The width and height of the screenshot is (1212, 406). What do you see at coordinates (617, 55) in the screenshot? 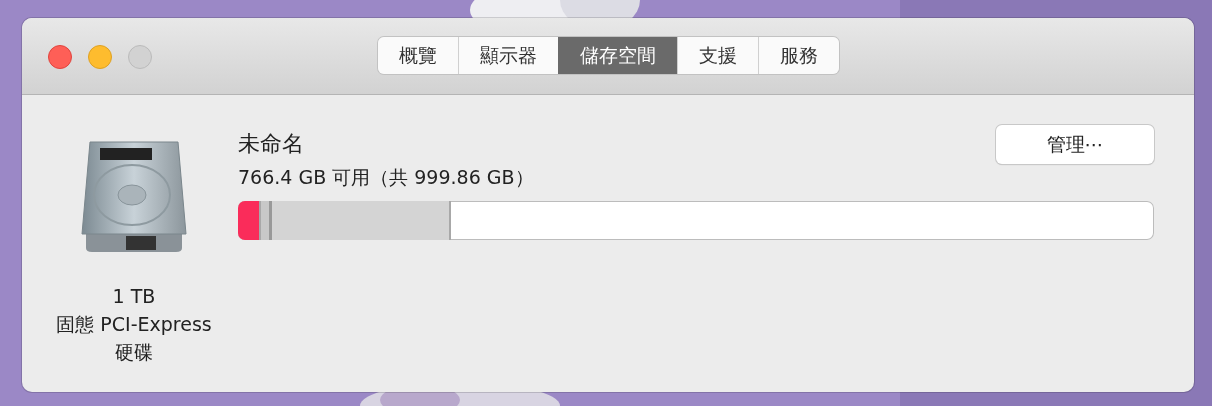
I see `tab: 儲存空間` at bounding box center [617, 55].